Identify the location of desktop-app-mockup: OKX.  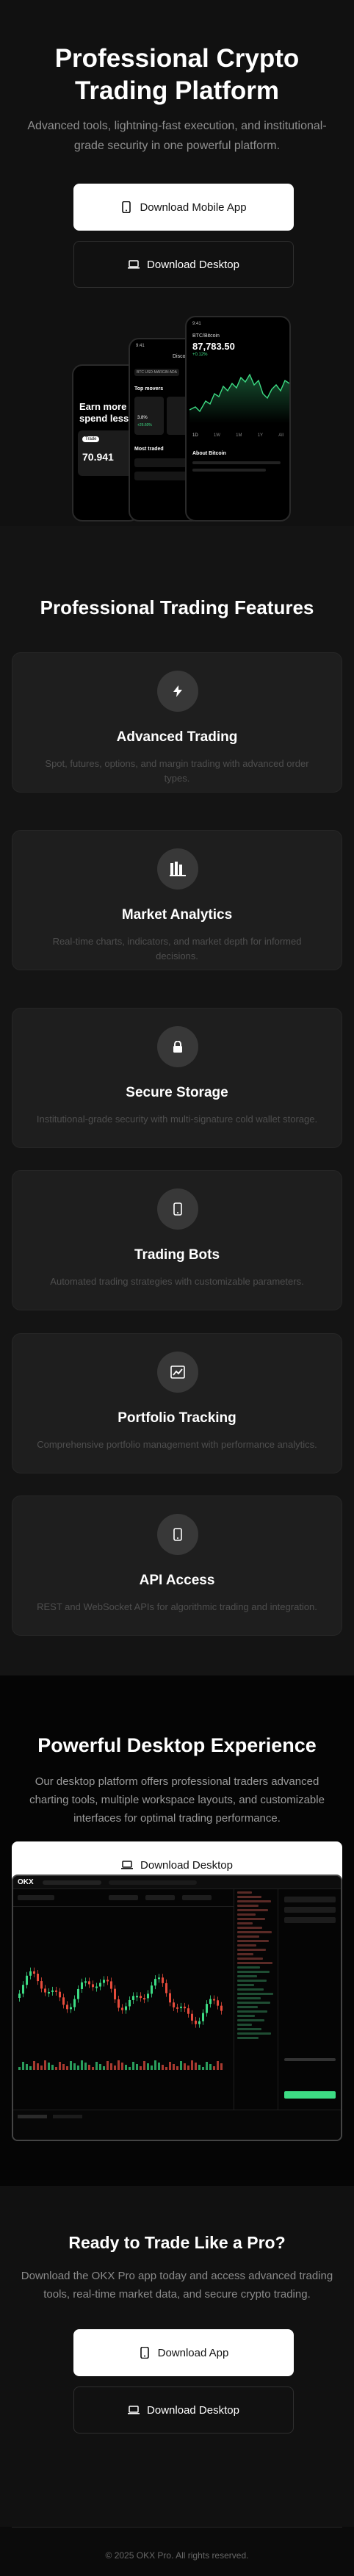
(177, 2008).